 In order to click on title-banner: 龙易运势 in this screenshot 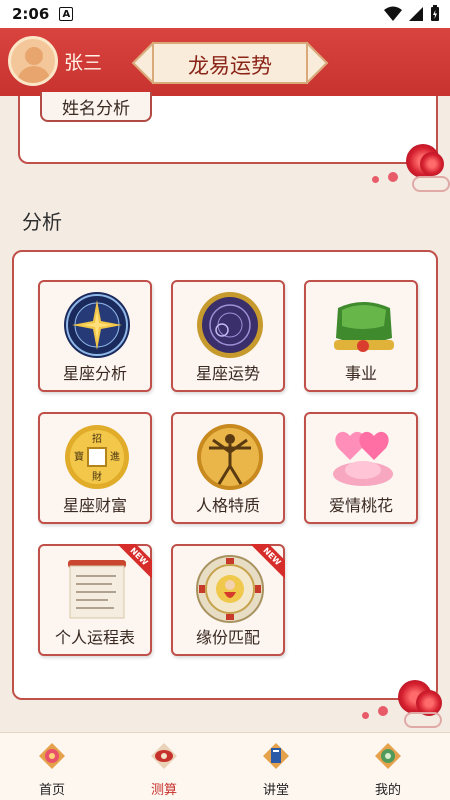, I will do `click(230, 63)`.